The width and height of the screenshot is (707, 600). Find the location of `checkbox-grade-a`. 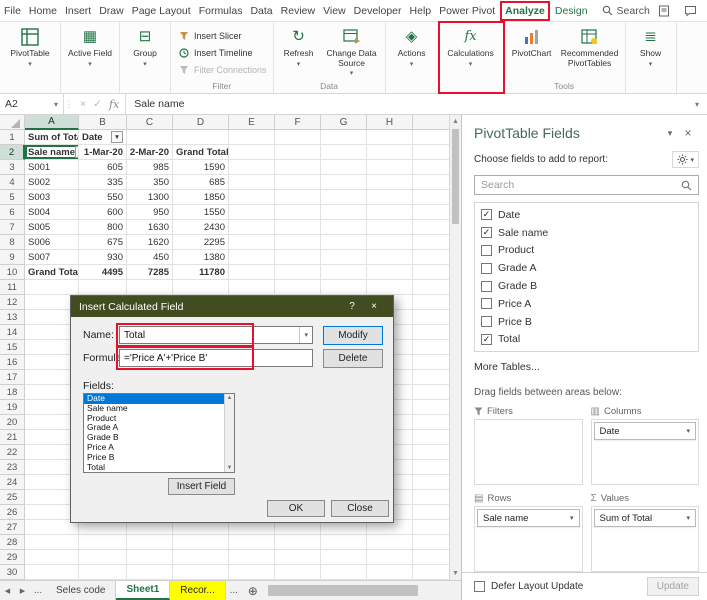

checkbox-grade-a is located at coordinates (486, 268).